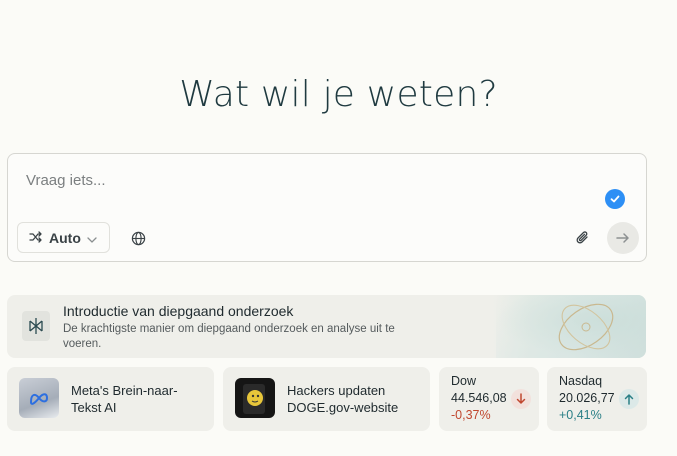 The image size is (677, 456). I want to click on send-button, so click(623, 238).